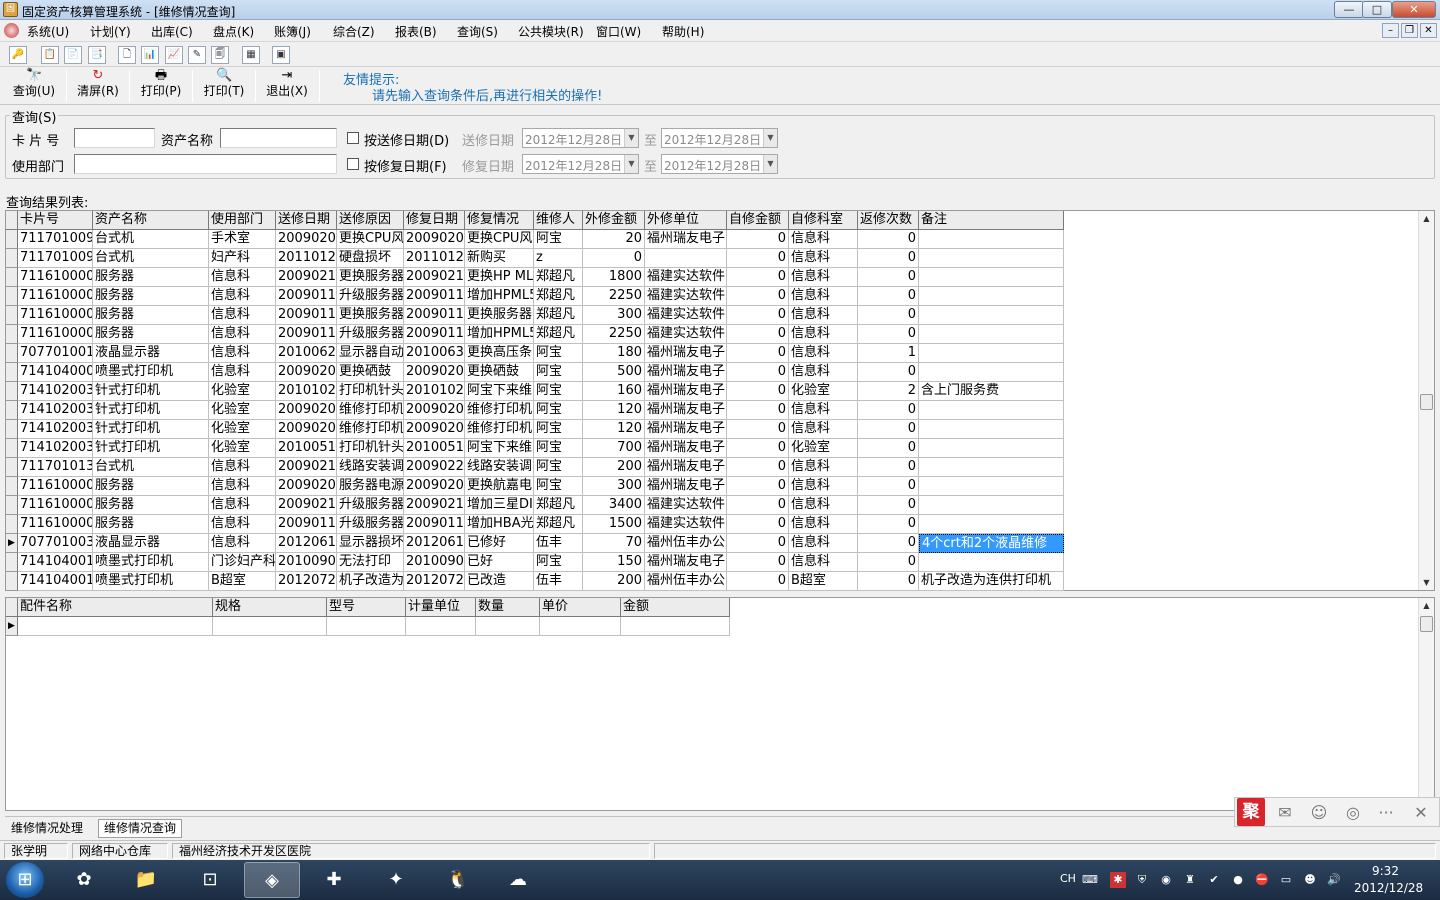  I want to click on taskbar-plus-icon: ✚, so click(334, 880).